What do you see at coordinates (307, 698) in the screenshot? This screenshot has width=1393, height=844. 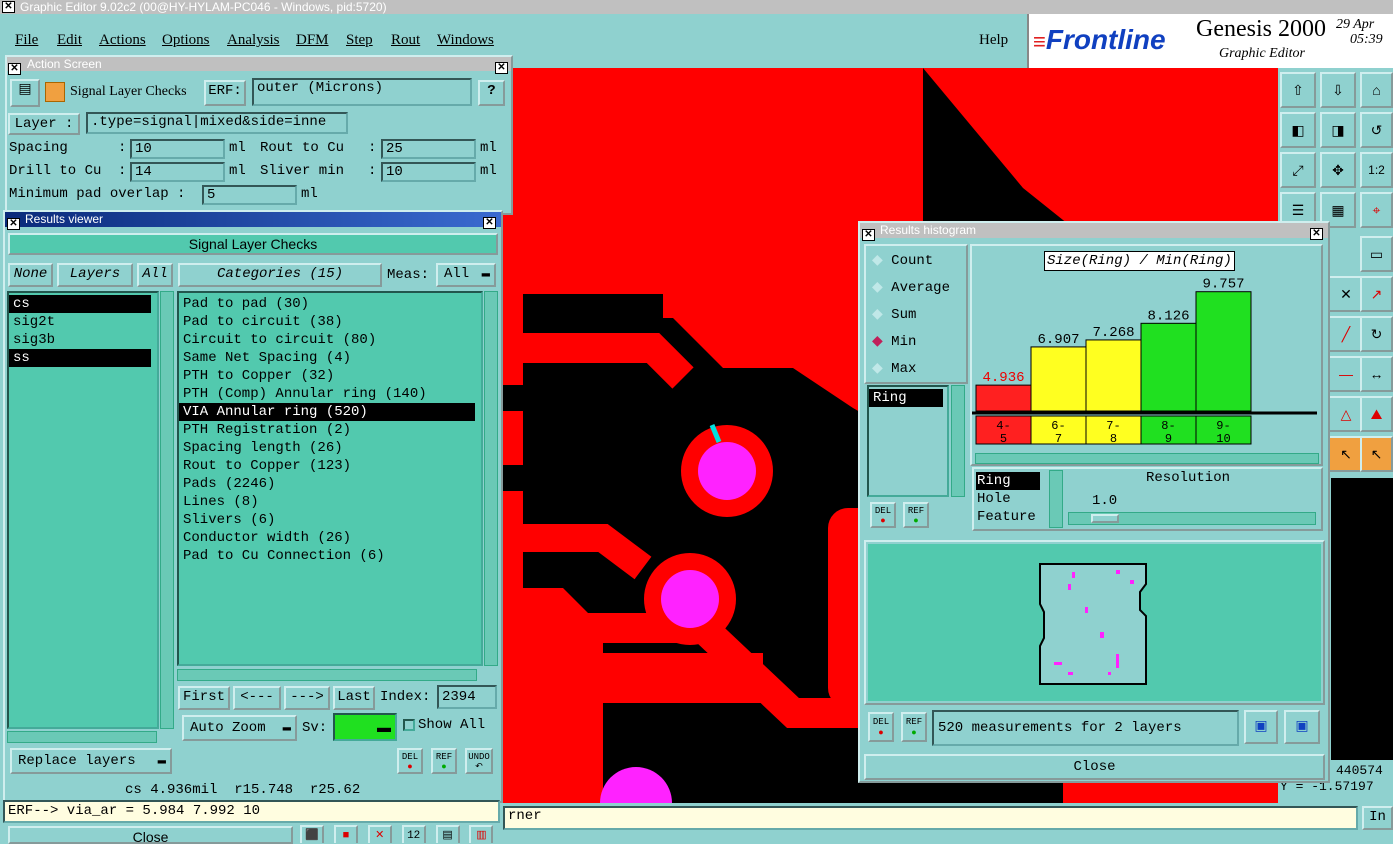 I see `next-button: --->` at bounding box center [307, 698].